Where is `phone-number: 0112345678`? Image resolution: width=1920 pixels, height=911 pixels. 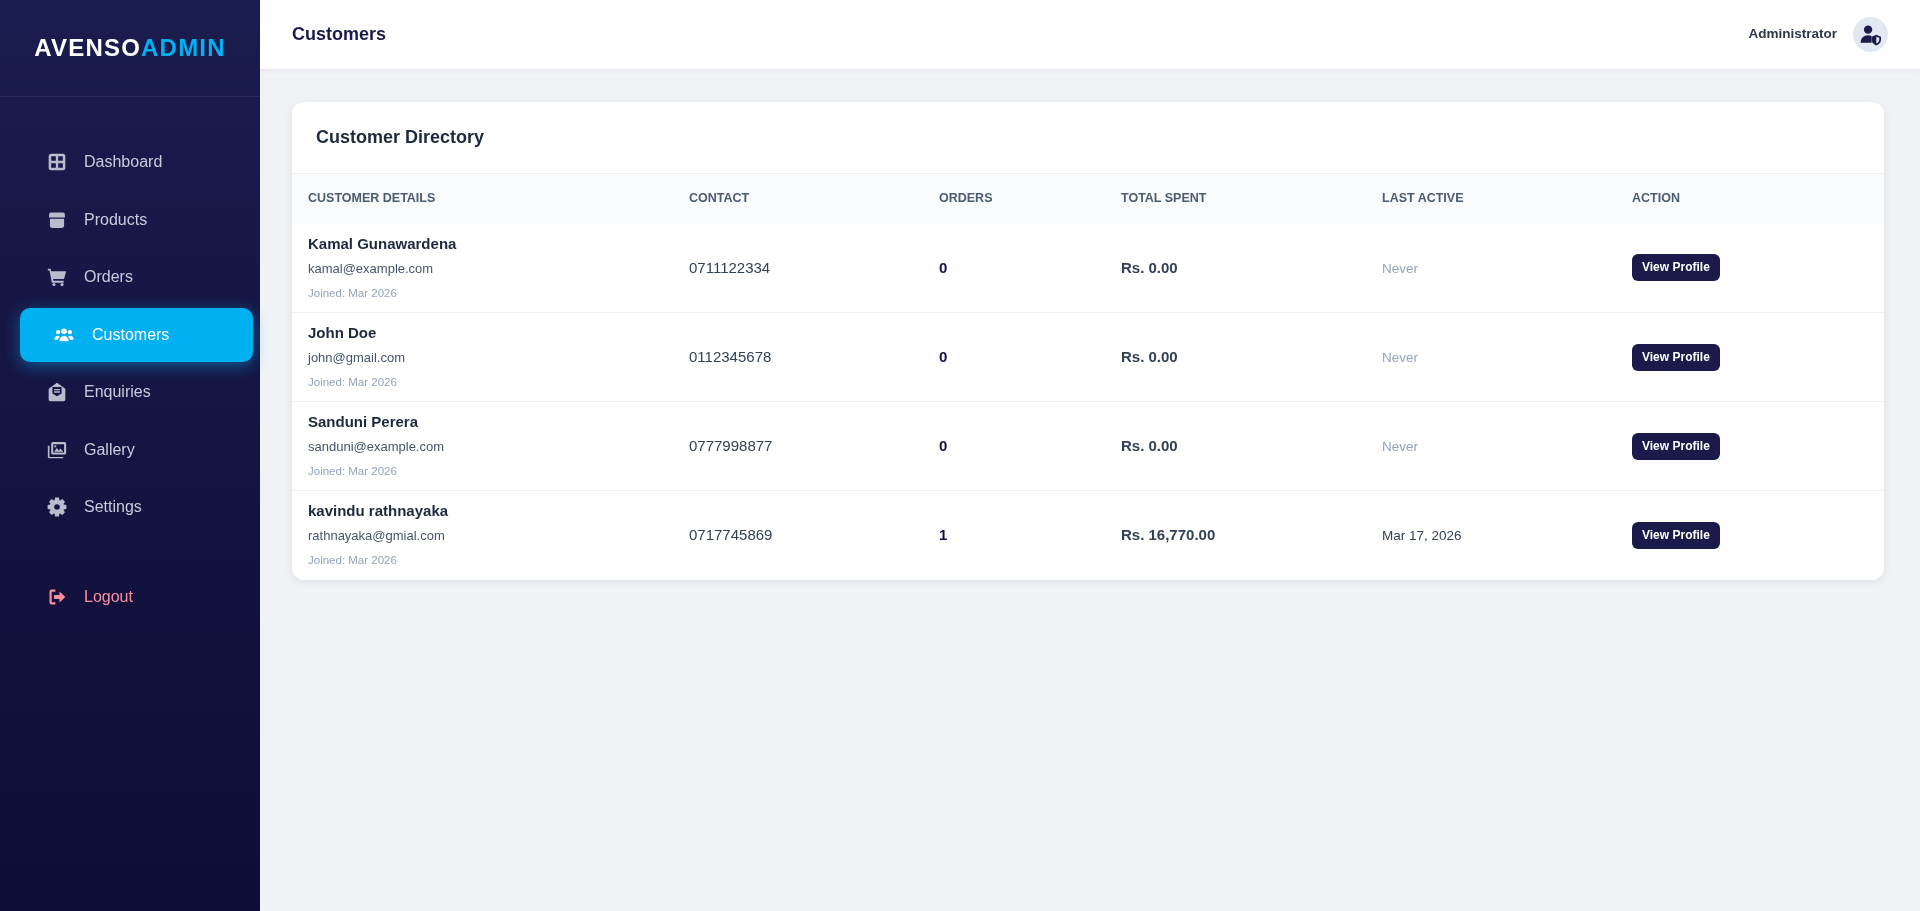 phone-number: 0112345678 is located at coordinates (730, 356).